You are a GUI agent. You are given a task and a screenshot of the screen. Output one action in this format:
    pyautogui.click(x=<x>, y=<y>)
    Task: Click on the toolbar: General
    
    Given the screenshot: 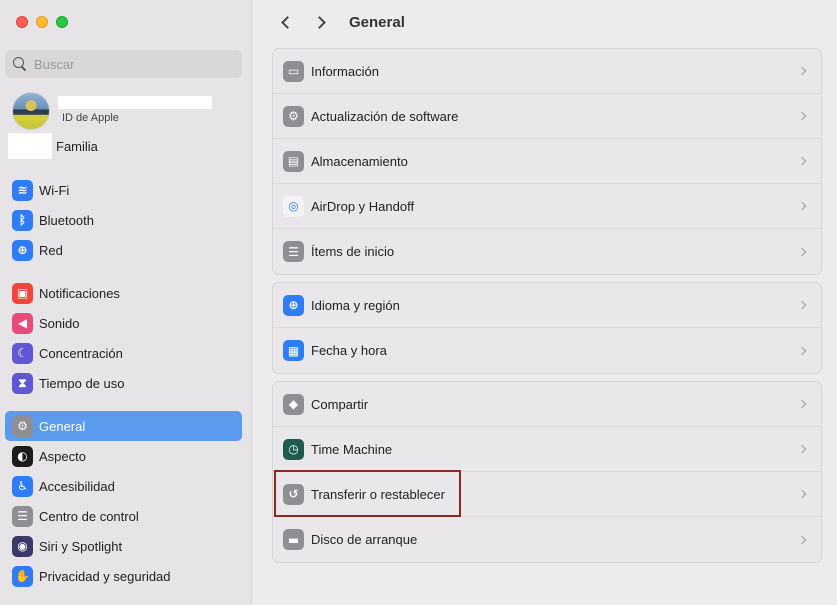 What is the action you would take?
    pyautogui.click(x=545, y=22)
    